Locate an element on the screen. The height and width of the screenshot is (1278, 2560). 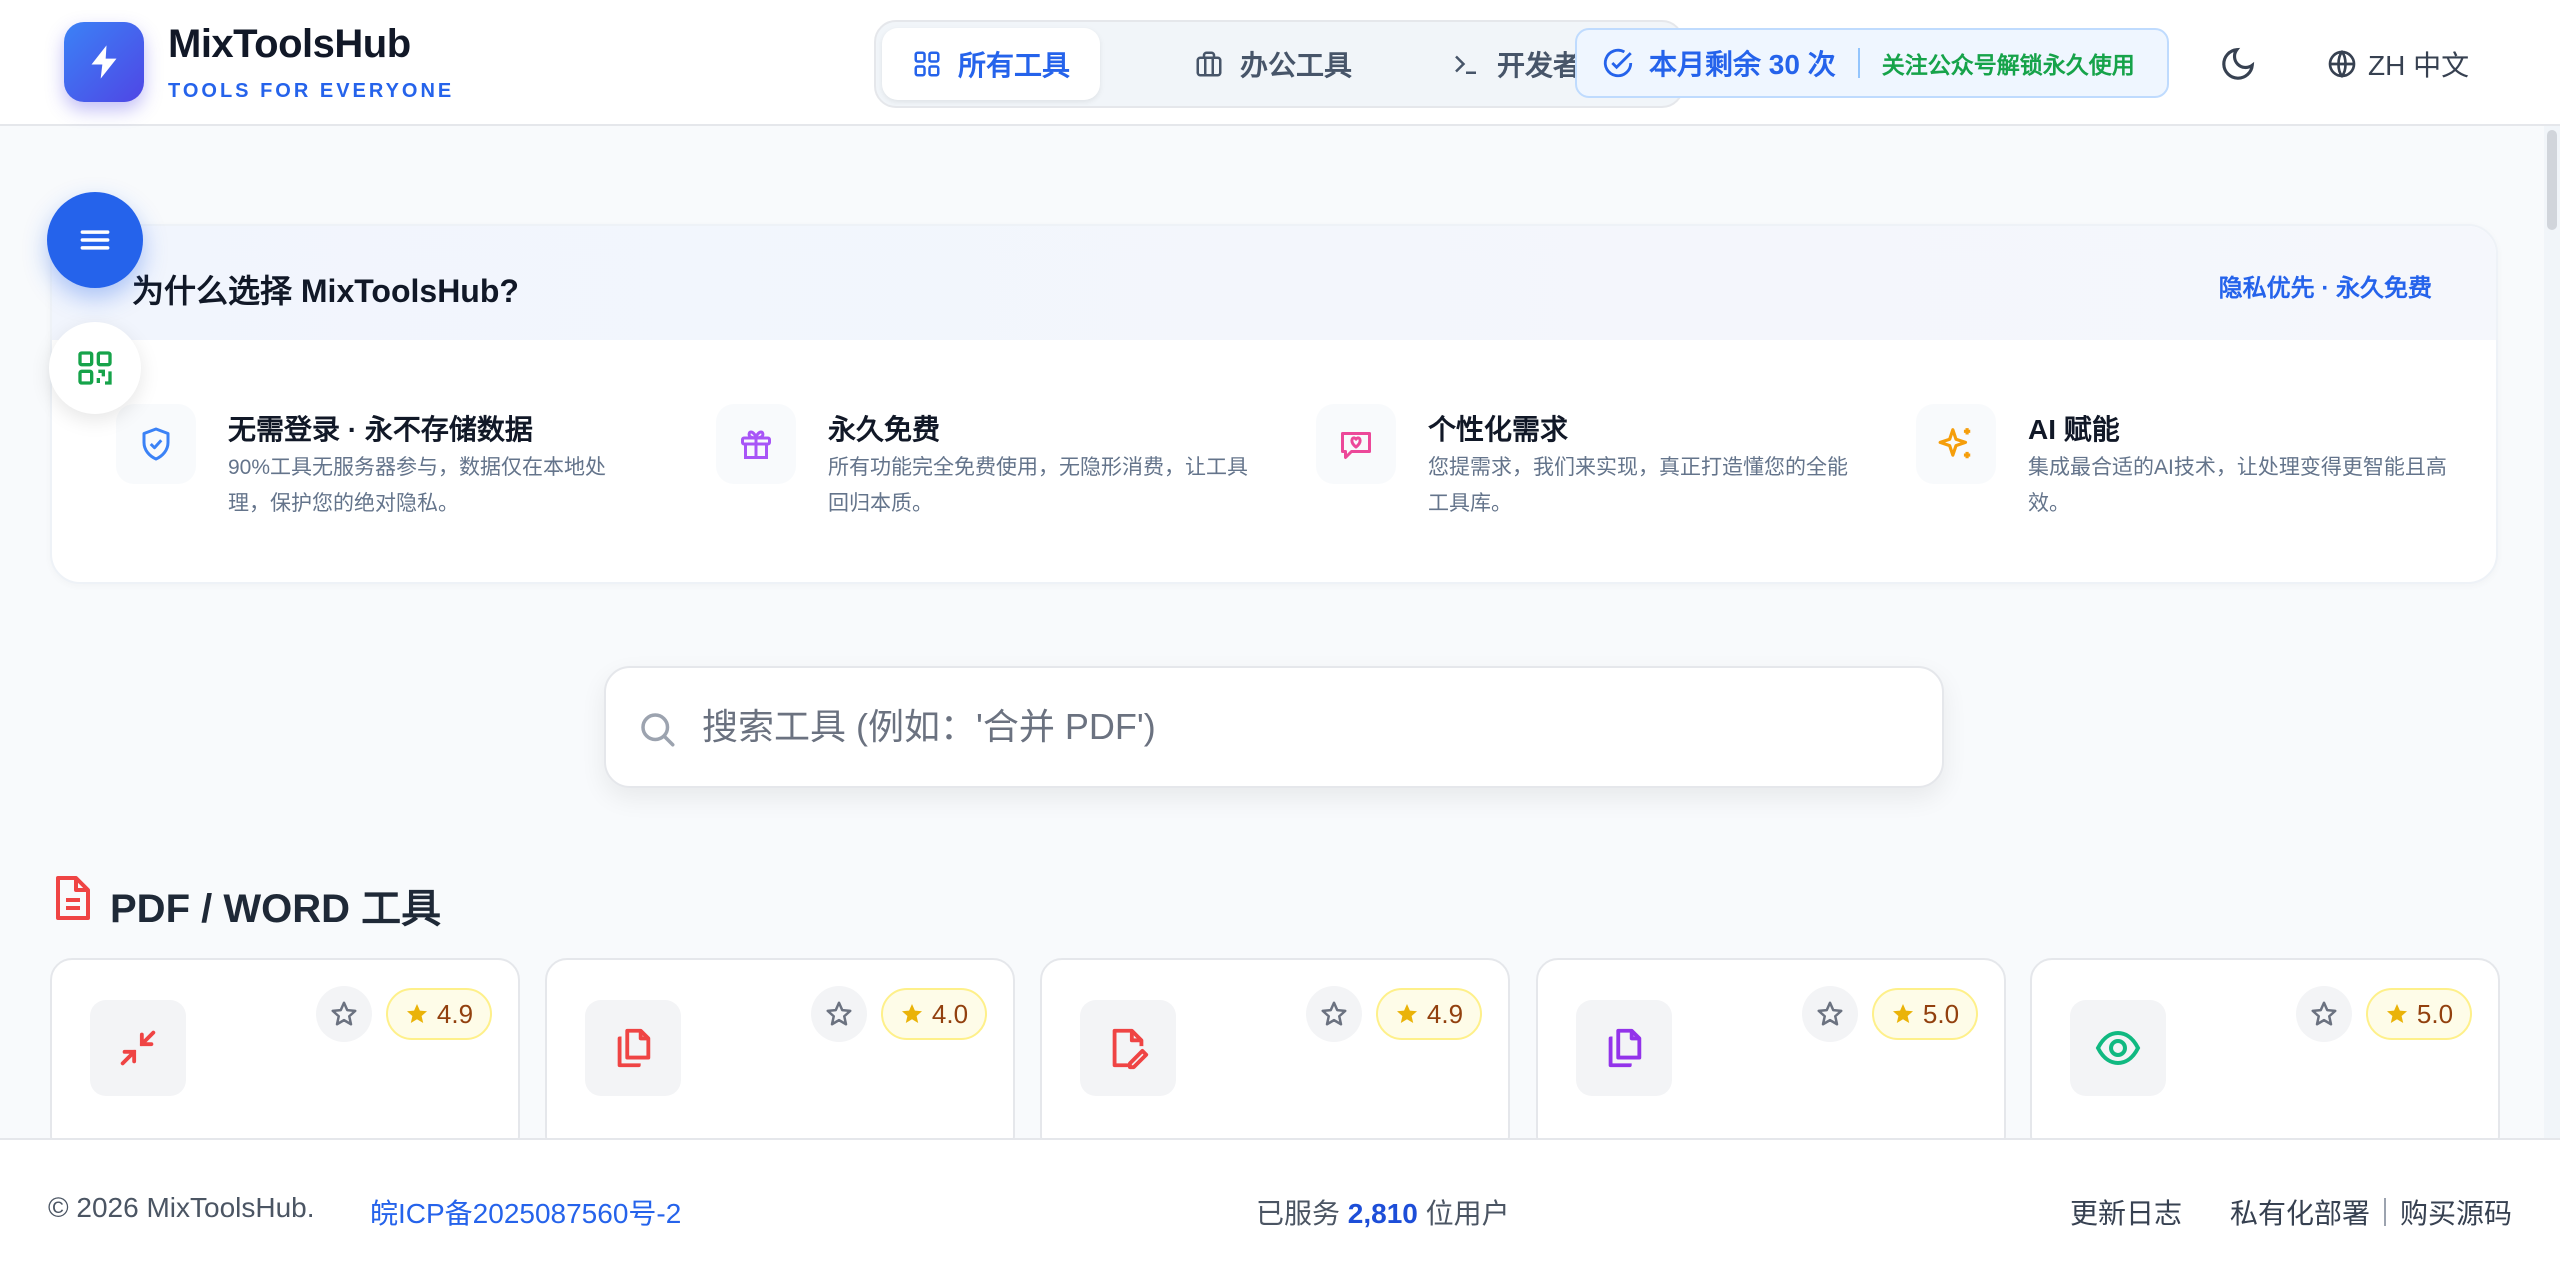
brand-name: MixToolsHub is located at coordinates (289, 44).